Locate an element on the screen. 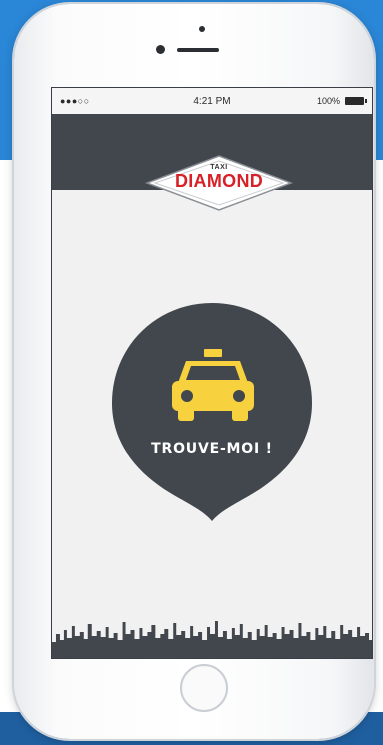  logo-big-text: DIAMOND is located at coordinates (219, 181).